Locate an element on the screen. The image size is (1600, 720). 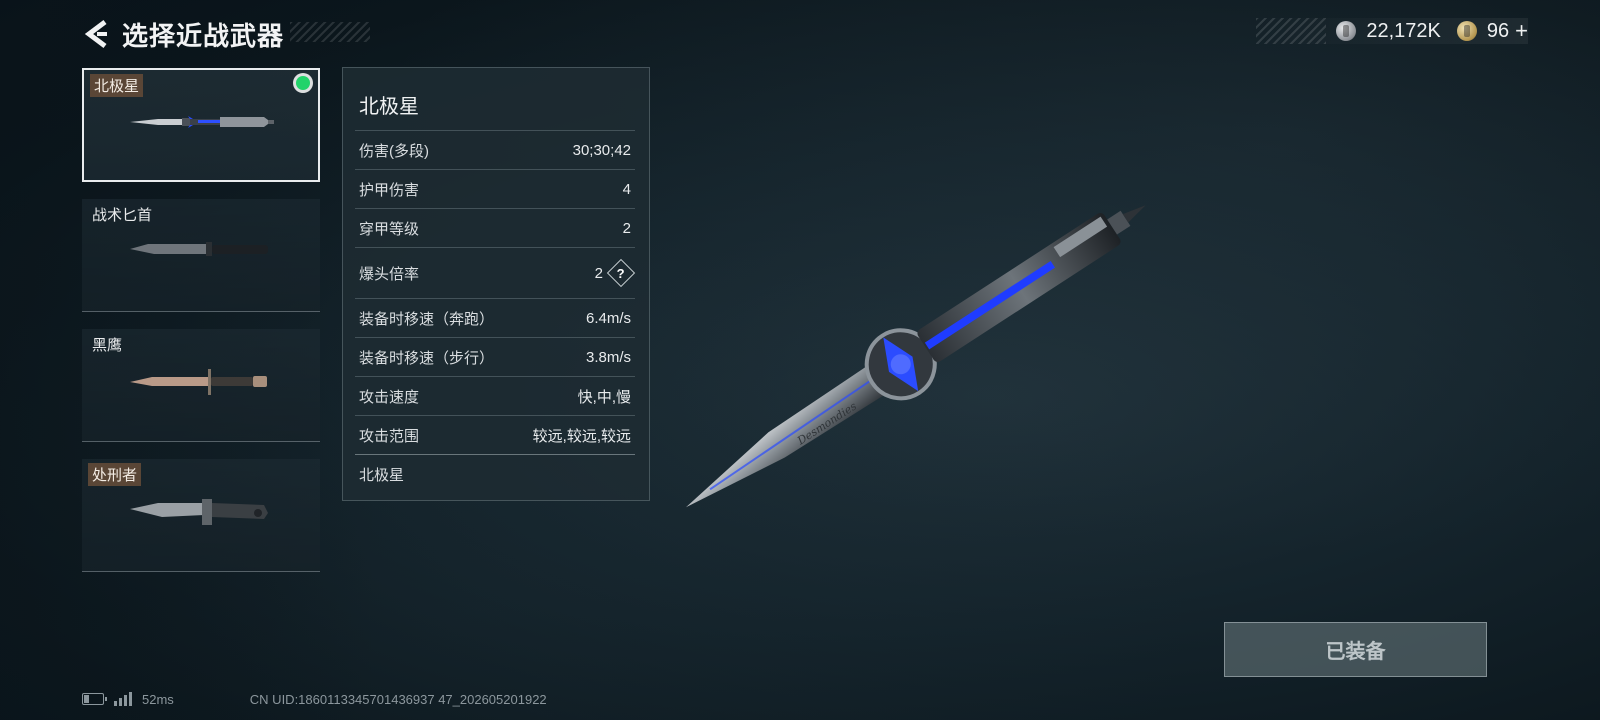
stat-label: 护甲伤害 is located at coordinates (389, 190).